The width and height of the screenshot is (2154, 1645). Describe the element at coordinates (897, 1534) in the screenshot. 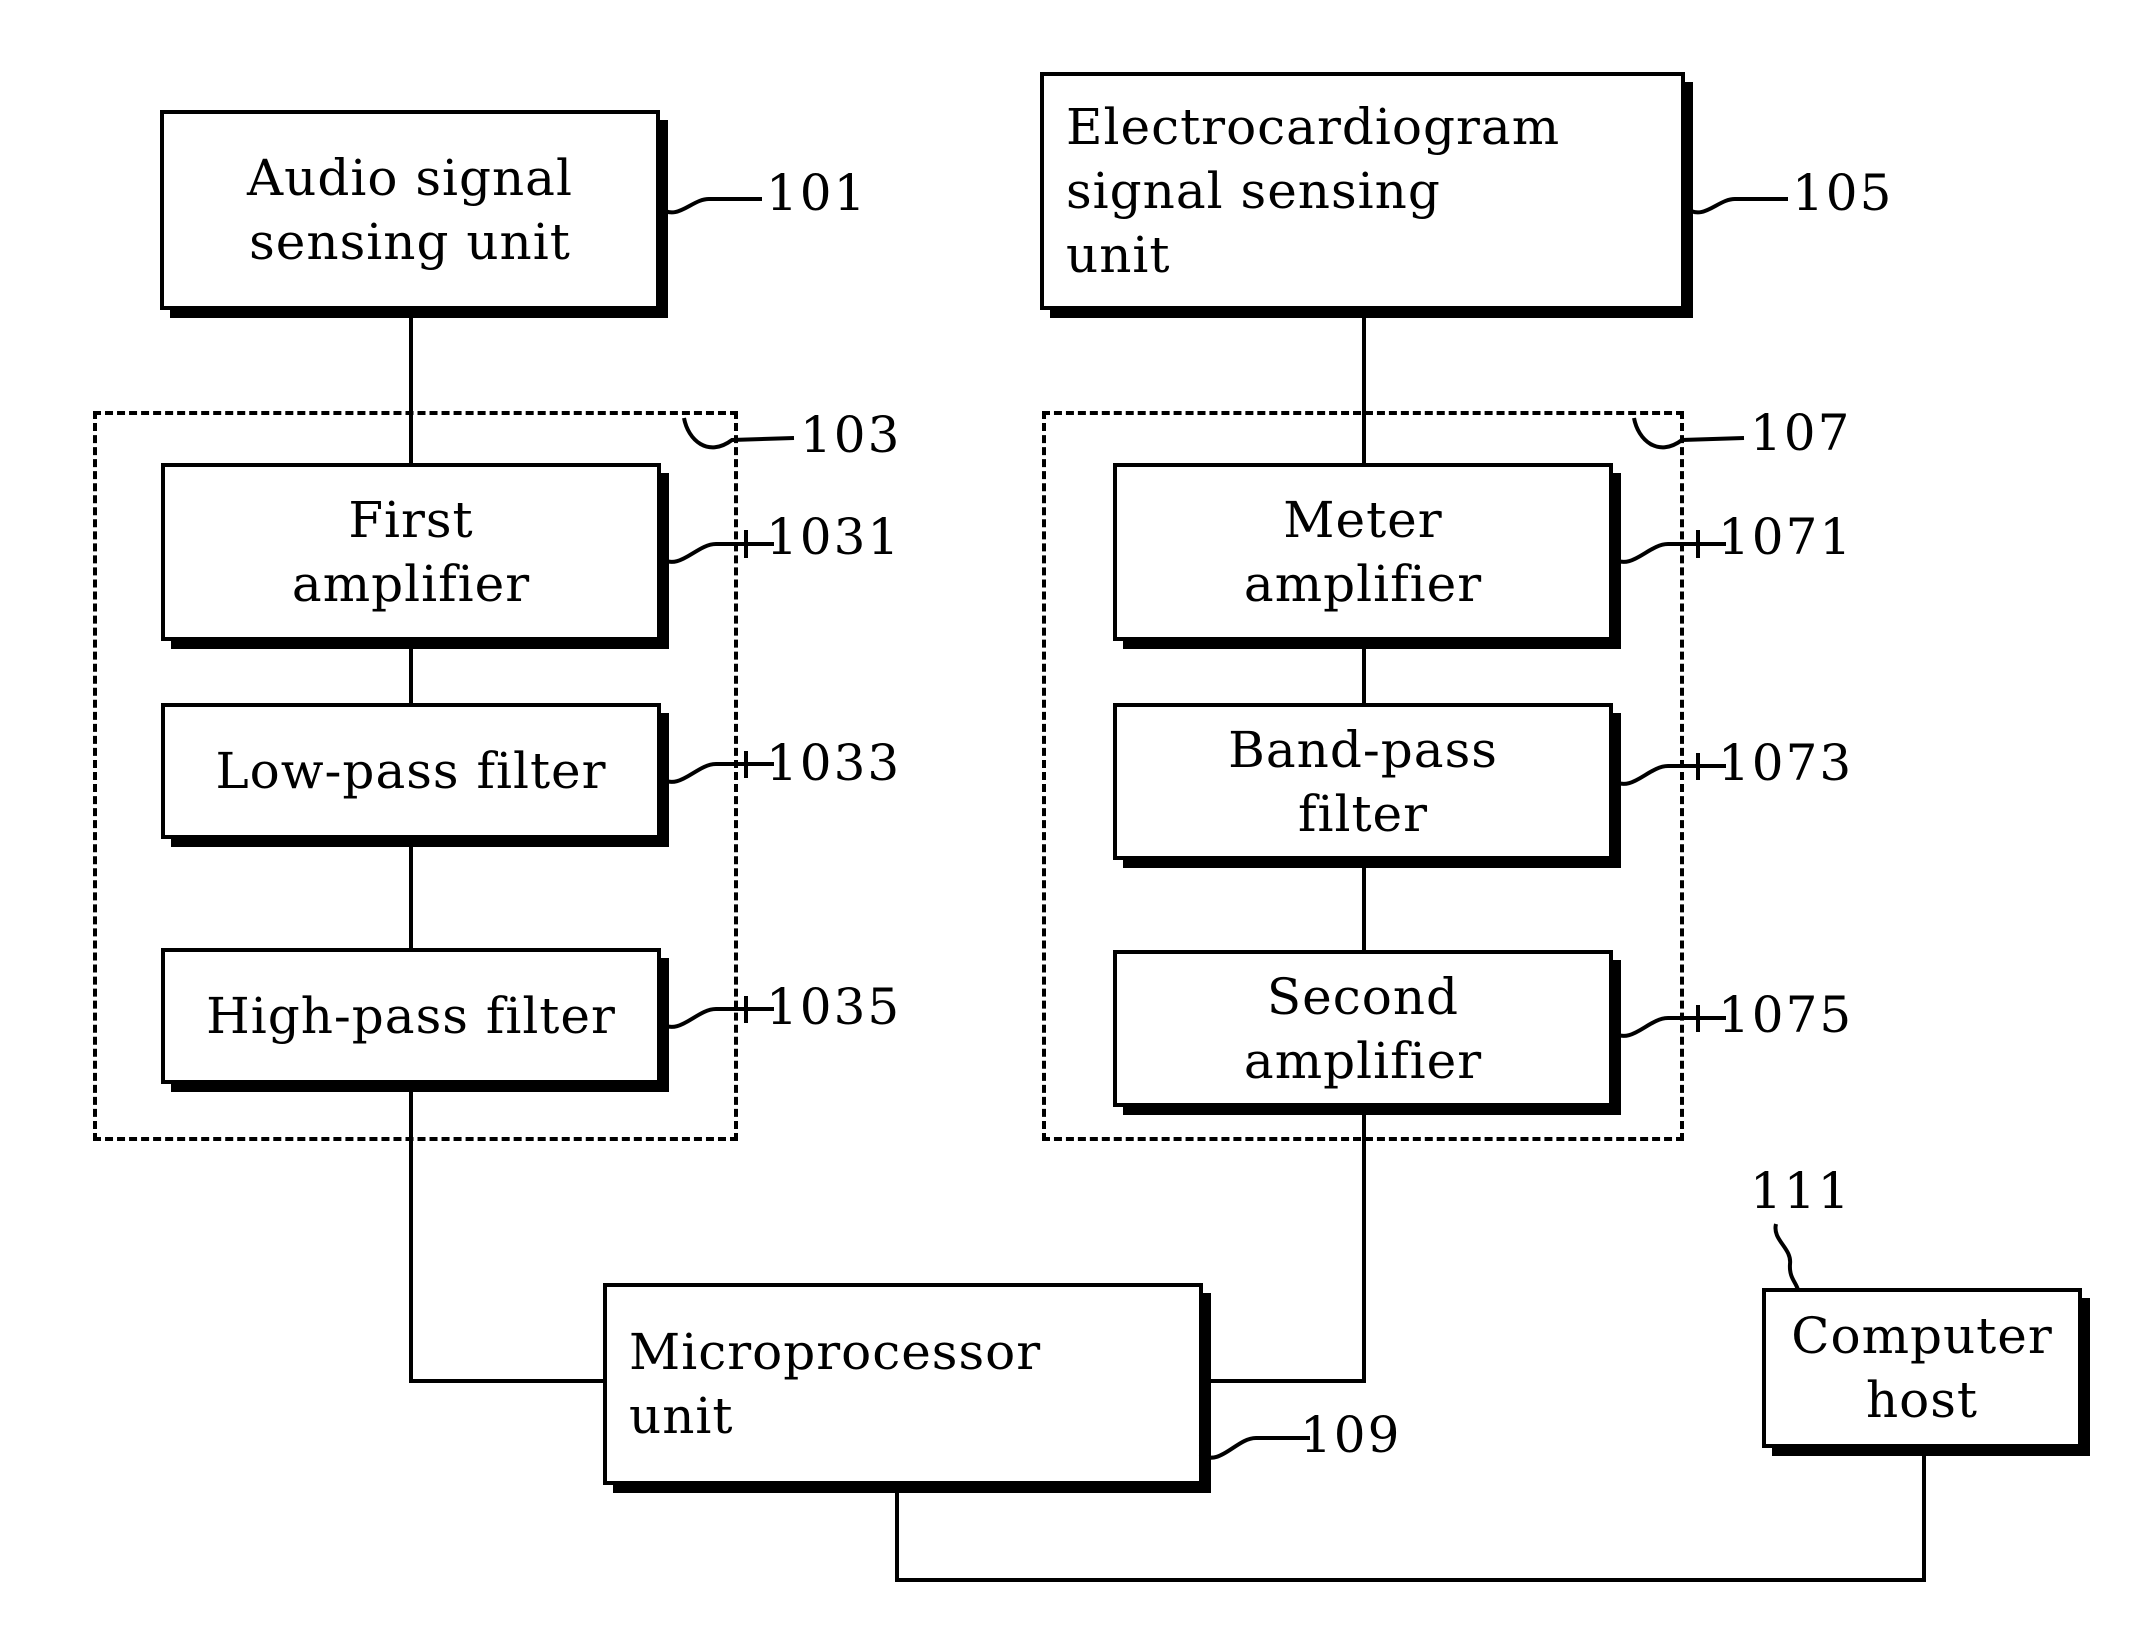

I see `wire-microprocessor-down` at that location.